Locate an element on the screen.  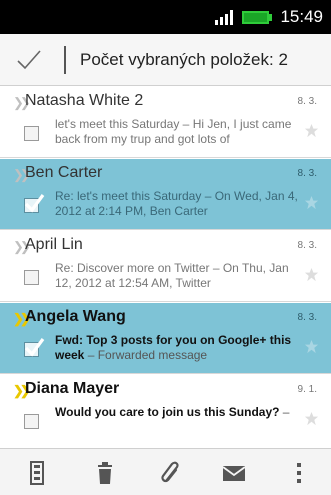
message-preview: Would you care to join us this Sunday? – is located at coordinates (178, 420).